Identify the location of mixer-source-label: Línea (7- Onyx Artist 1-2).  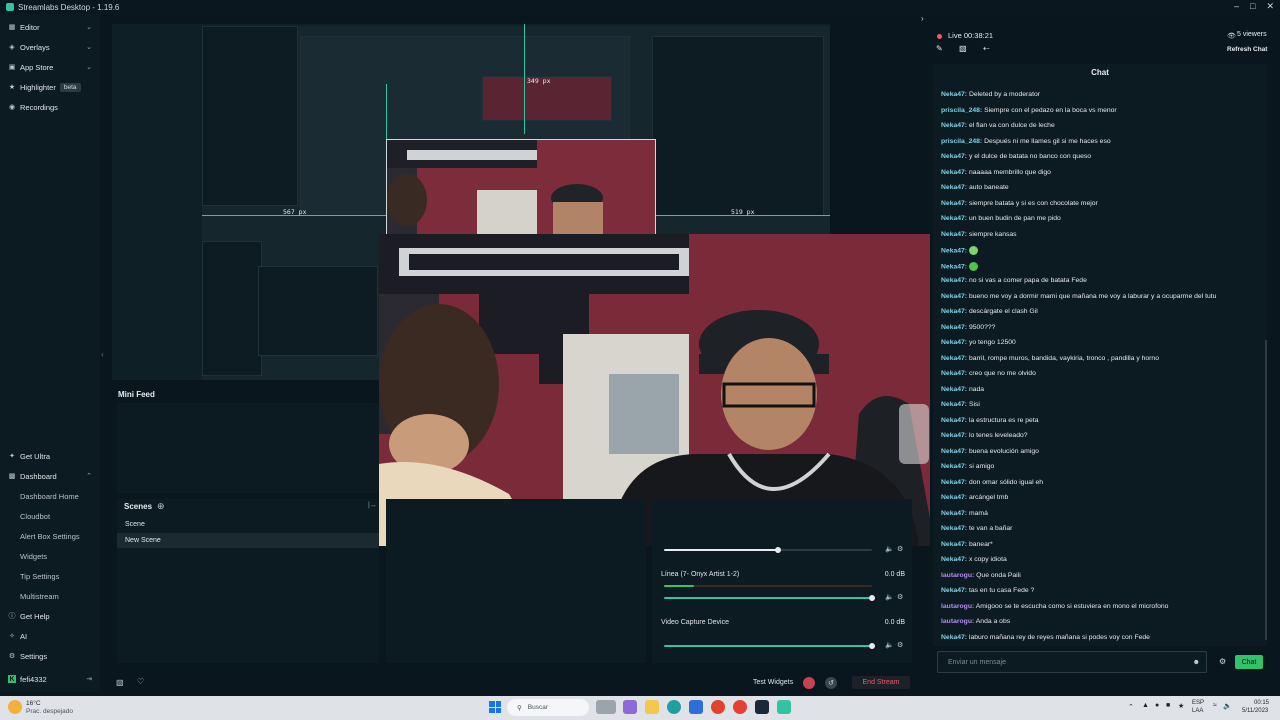
(700, 574).